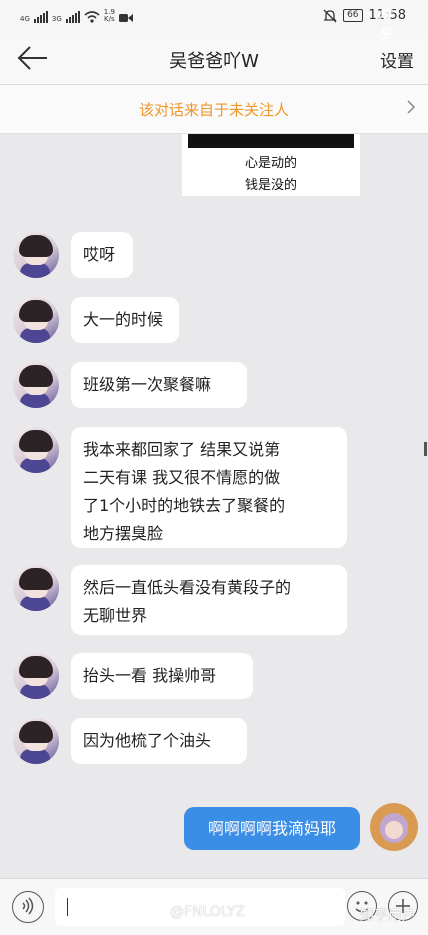 The width and height of the screenshot is (428, 935). I want to click on message-bubble: 然后一直低头看没有黄段子的 无聊世界, so click(209, 600).